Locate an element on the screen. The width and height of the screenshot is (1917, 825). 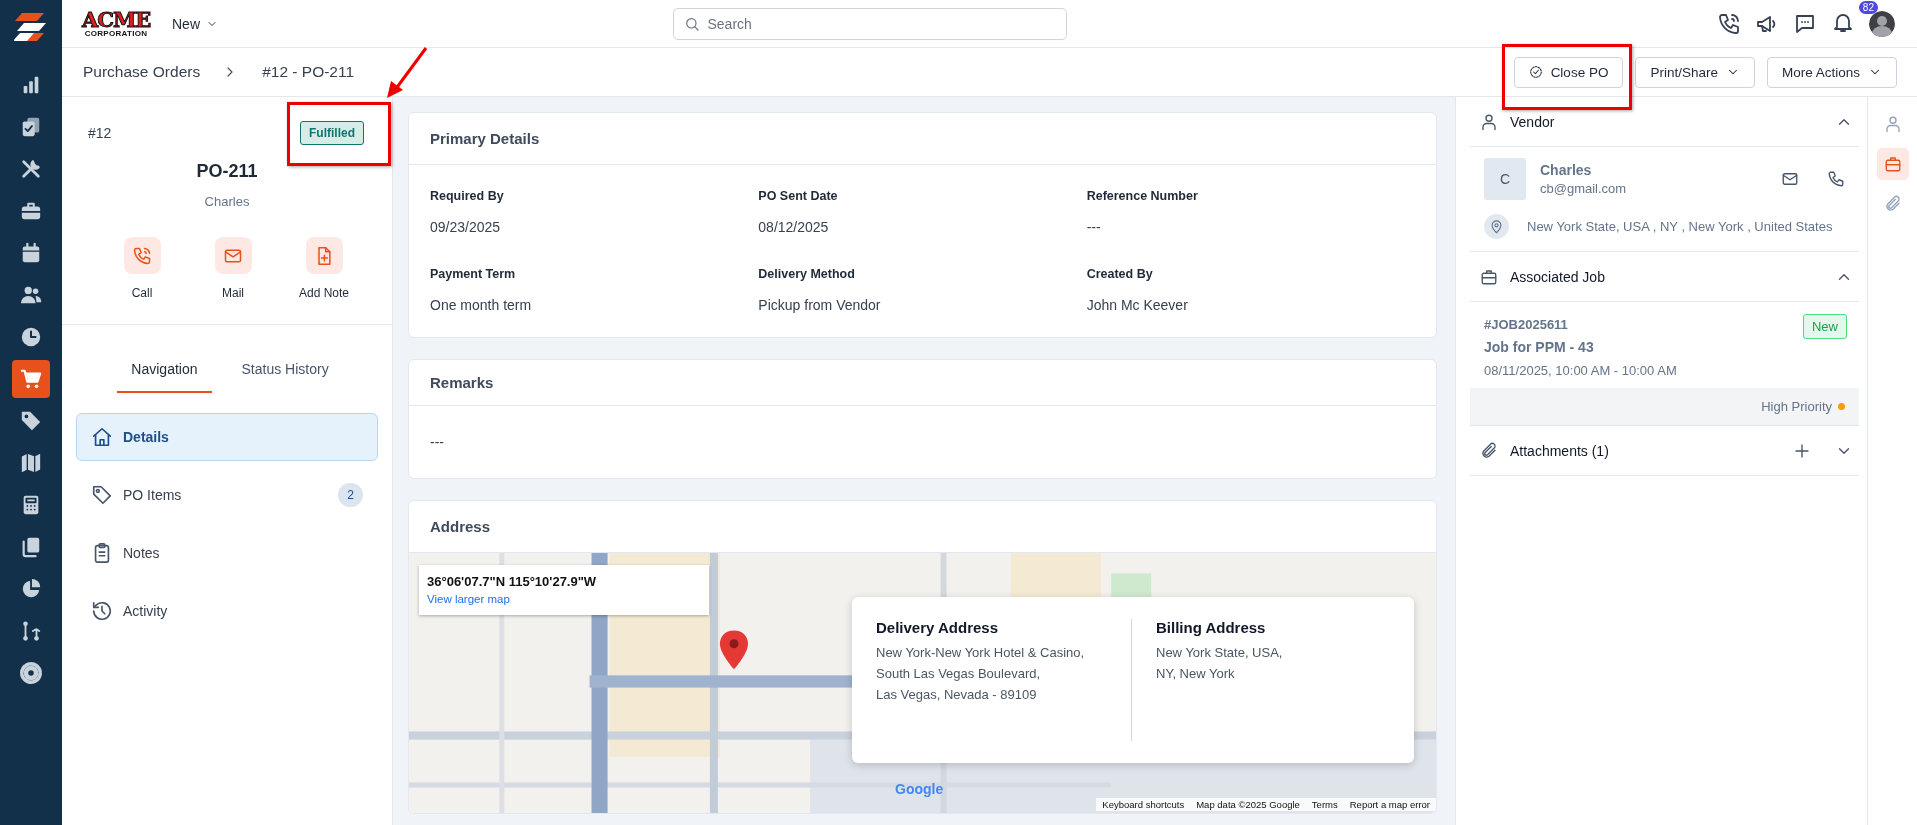
count-badge: 2 is located at coordinates (350, 495).